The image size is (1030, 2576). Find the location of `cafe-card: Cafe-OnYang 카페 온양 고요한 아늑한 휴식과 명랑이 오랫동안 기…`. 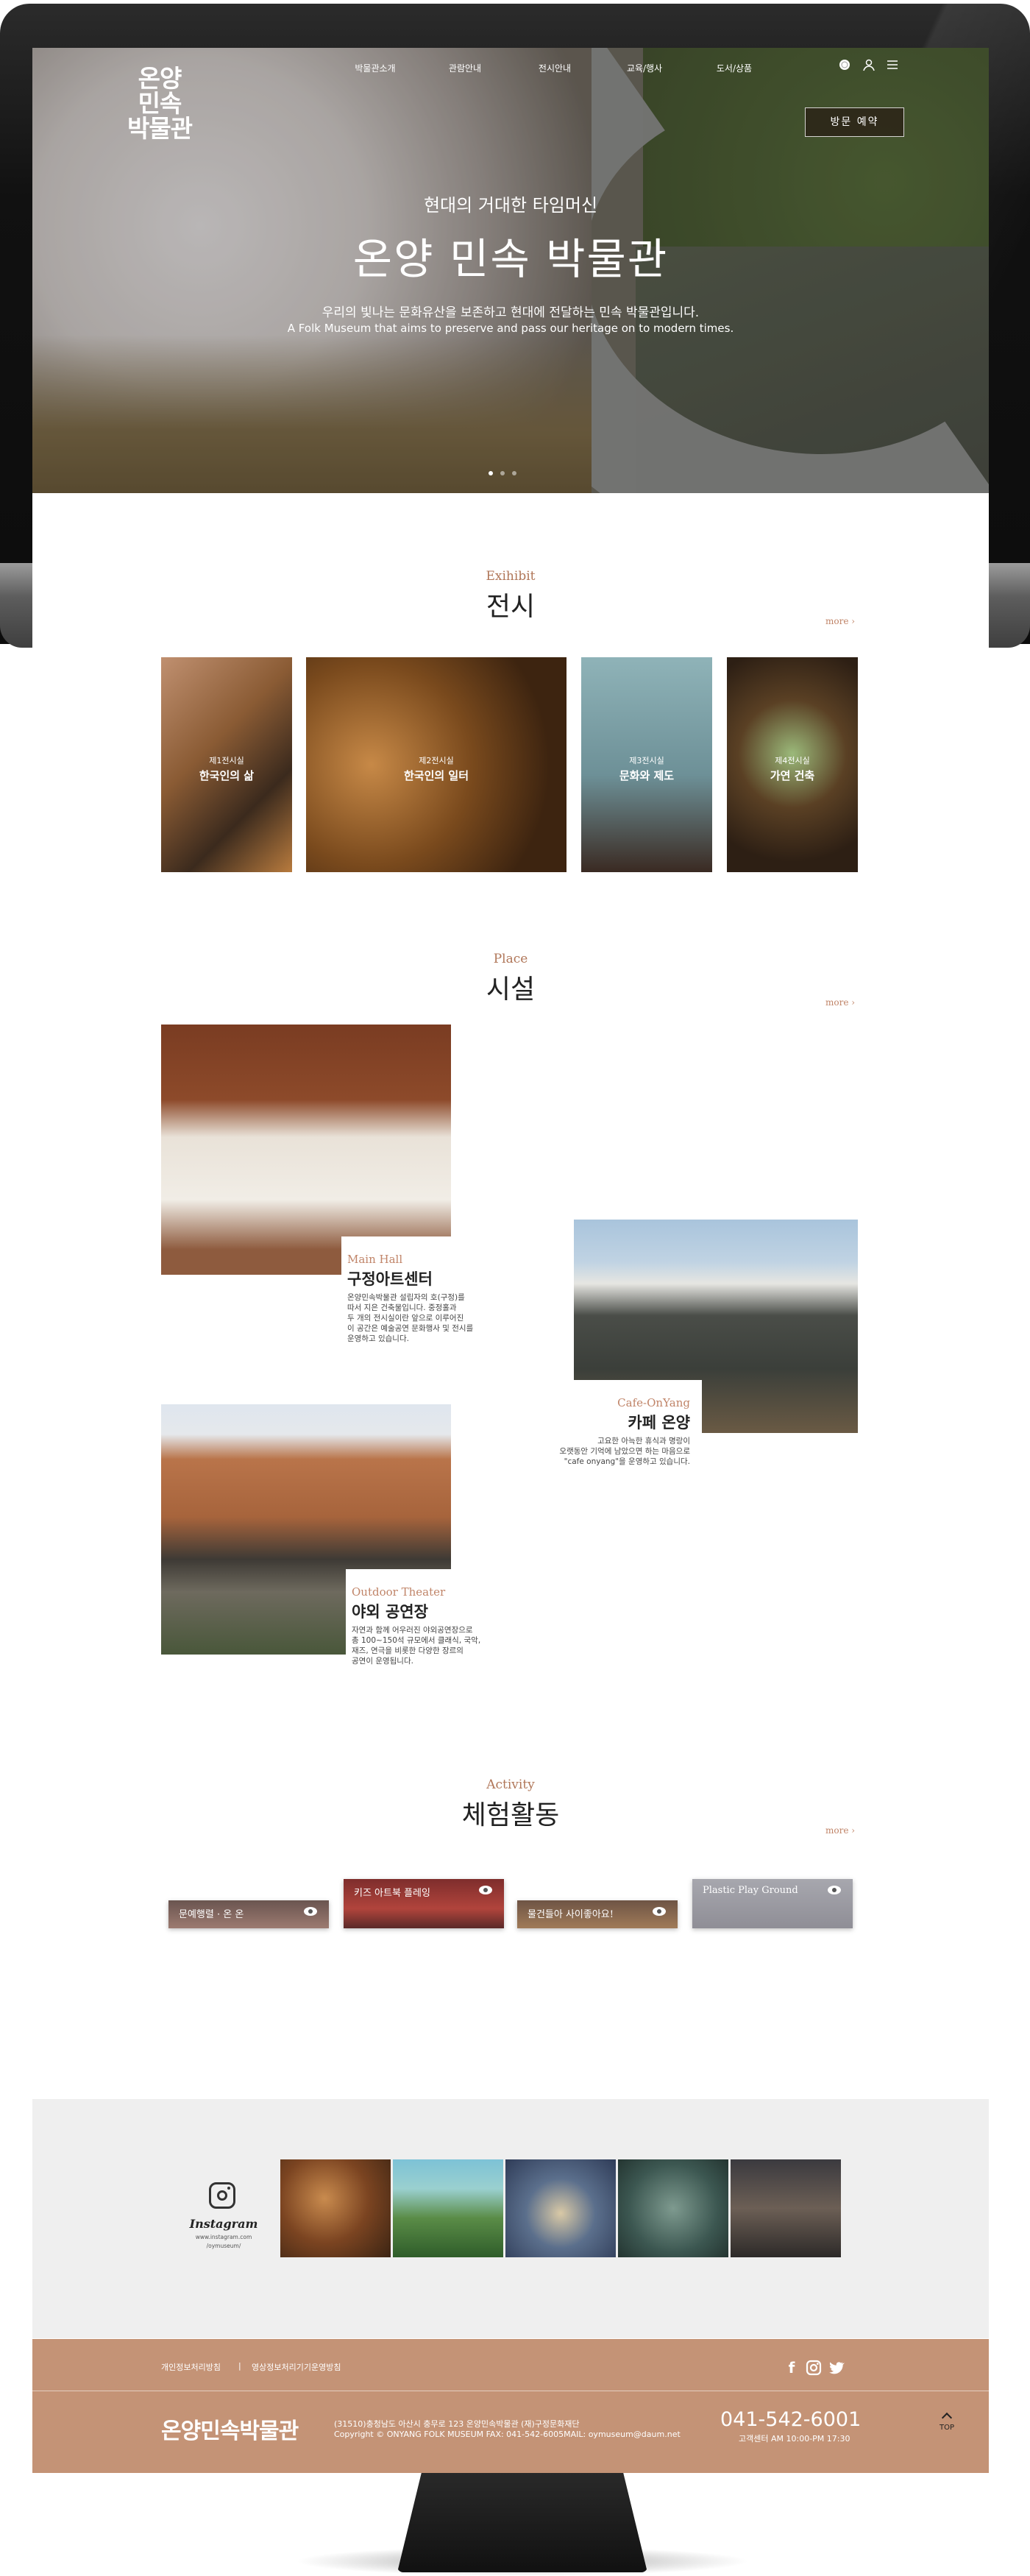

cafe-card: Cafe-OnYang 카페 온양 고요한 아늑한 휴식과 명랑이 오랫동안 기… is located at coordinates (621, 1431).